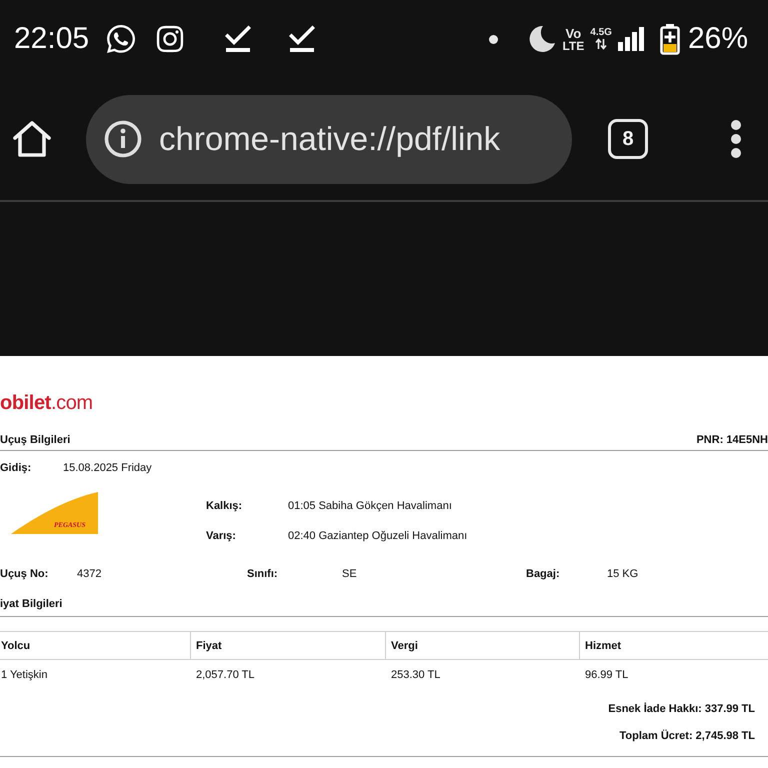  Describe the element at coordinates (170, 39) in the screenshot. I see `camera-icon` at that location.